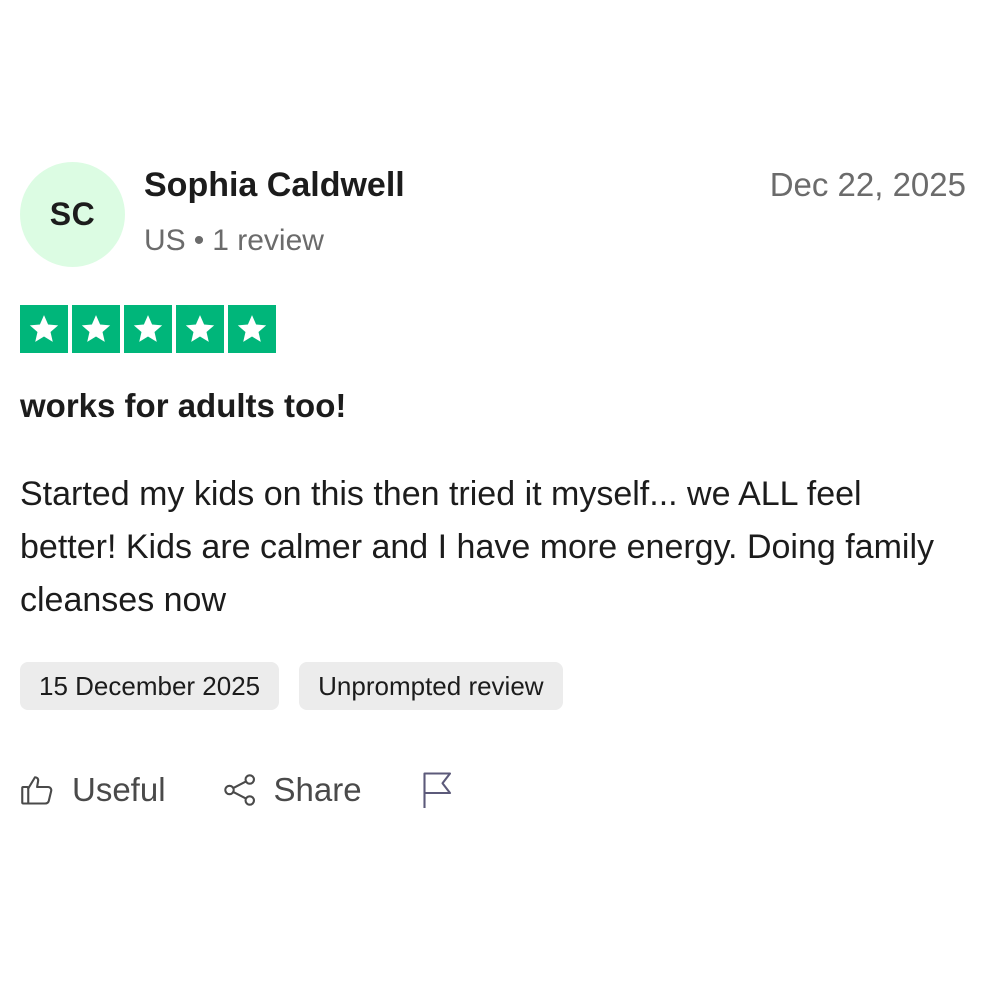 The image size is (1000, 1000). I want to click on thumbs-up-icon, so click(37, 790).